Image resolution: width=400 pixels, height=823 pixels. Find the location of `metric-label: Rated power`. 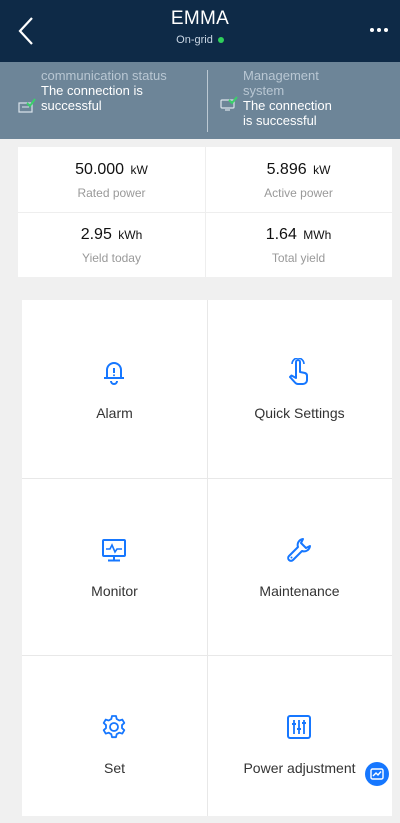

metric-label: Rated power is located at coordinates (111, 193).